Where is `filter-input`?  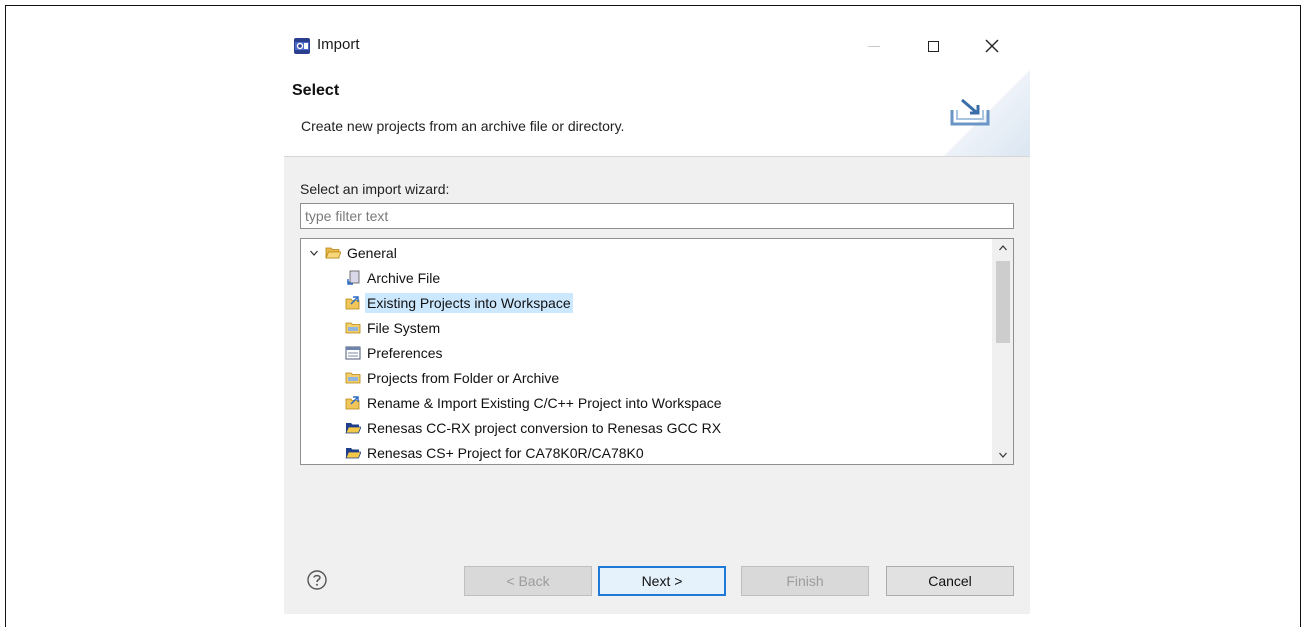 filter-input is located at coordinates (657, 216).